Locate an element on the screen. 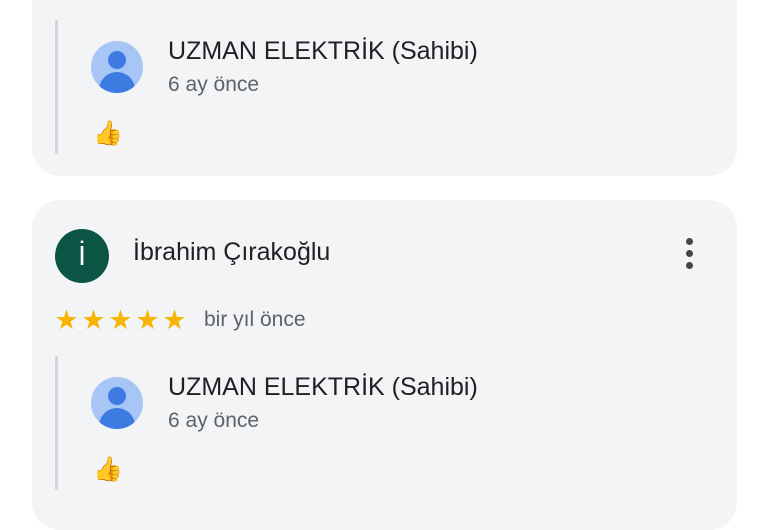  more-vert-icon is located at coordinates (690, 254).